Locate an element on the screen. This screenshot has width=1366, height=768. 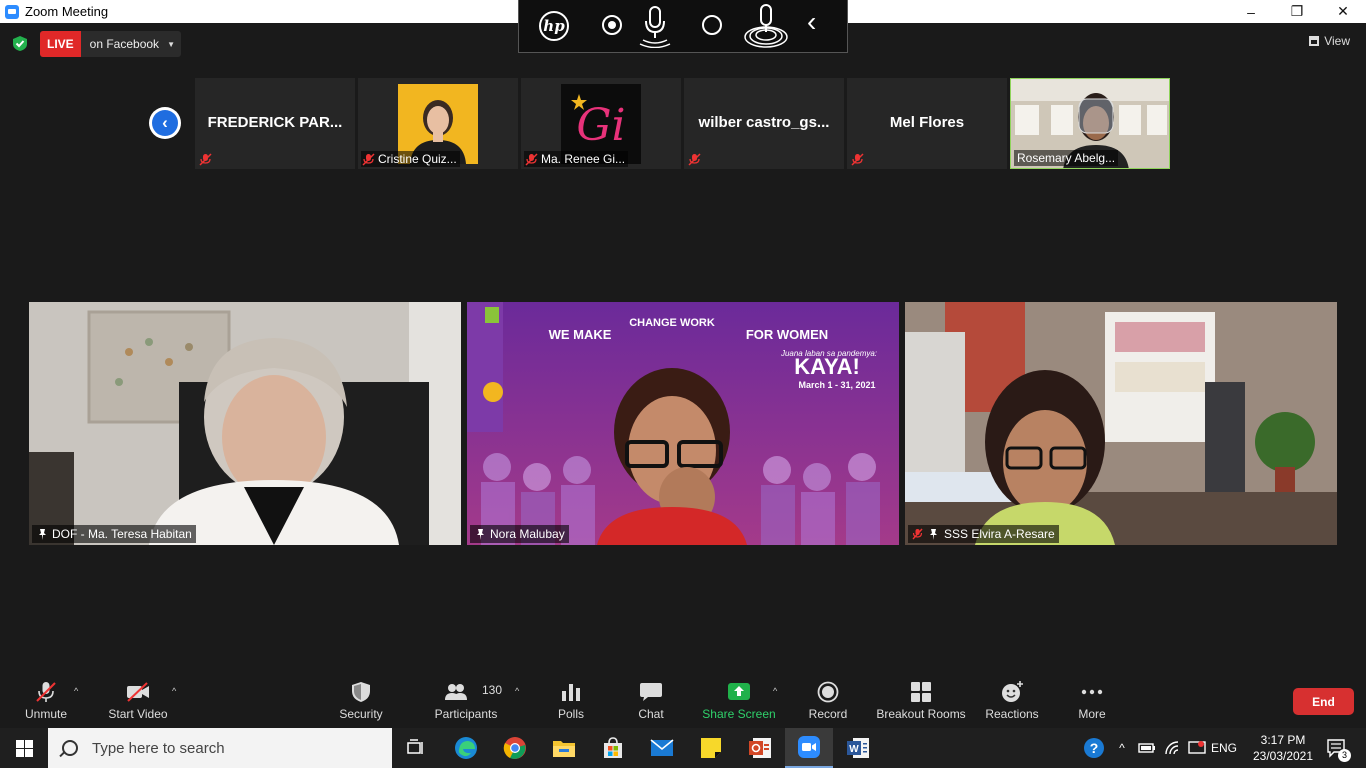
taskbar-clock: 3:17 PM 23/03/2021 is located at coordinates (1283, 748).